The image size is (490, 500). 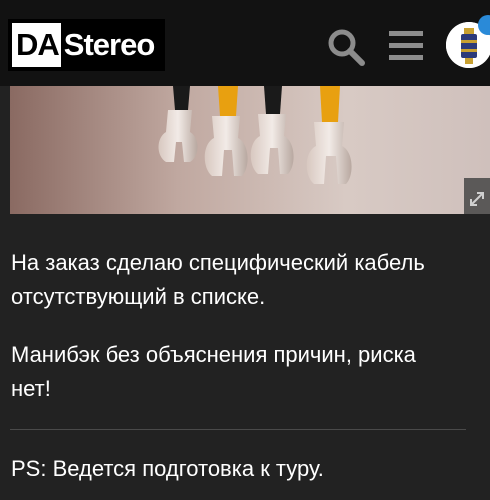 I want to click on post-ps-text: PS: Ведется подготовка к туру., so click(x=167, y=468).